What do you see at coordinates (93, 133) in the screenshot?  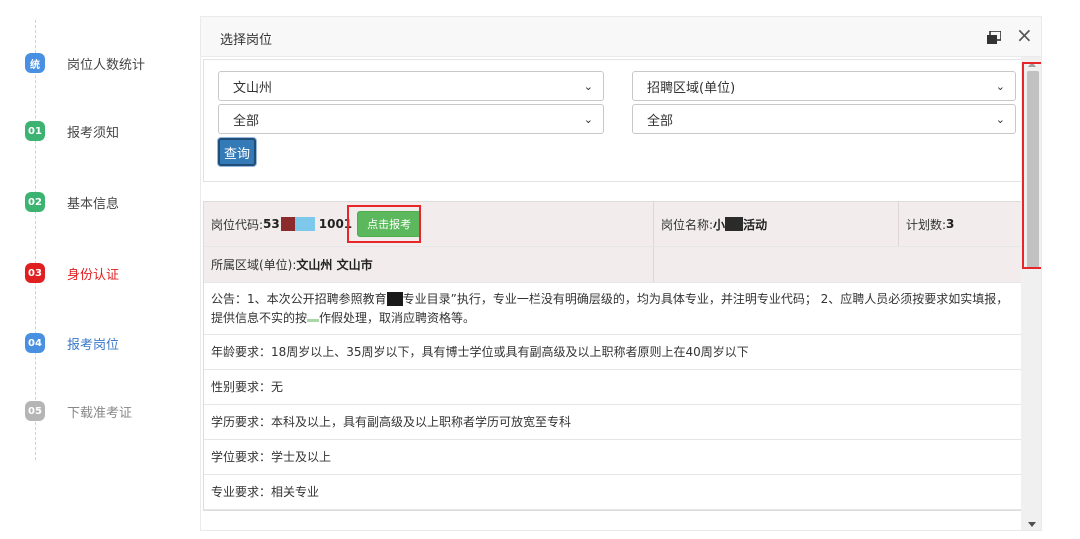 I see `step-label: 报考须知` at bounding box center [93, 133].